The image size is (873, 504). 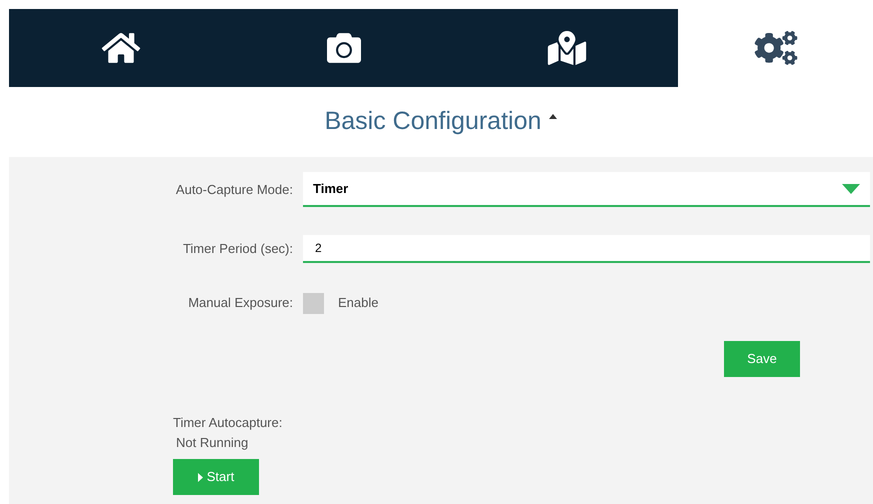 What do you see at coordinates (776, 48) in the screenshot?
I see `settings-icon` at bounding box center [776, 48].